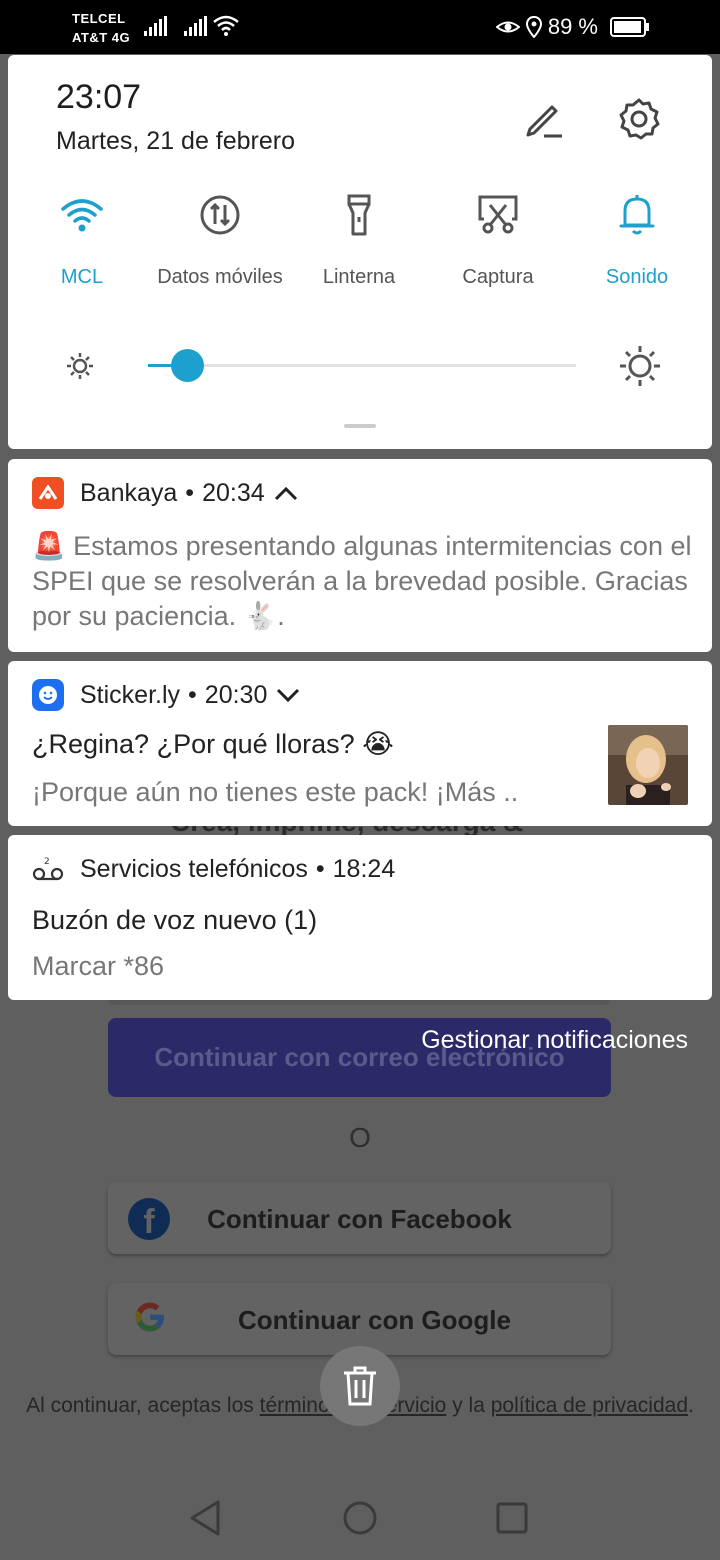 Image resolution: width=720 pixels, height=1560 pixels. What do you see at coordinates (140, 1405) in the screenshot?
I see `legal-prefix: Al continuar, aceptas los` at bounding box center [140, 1405].